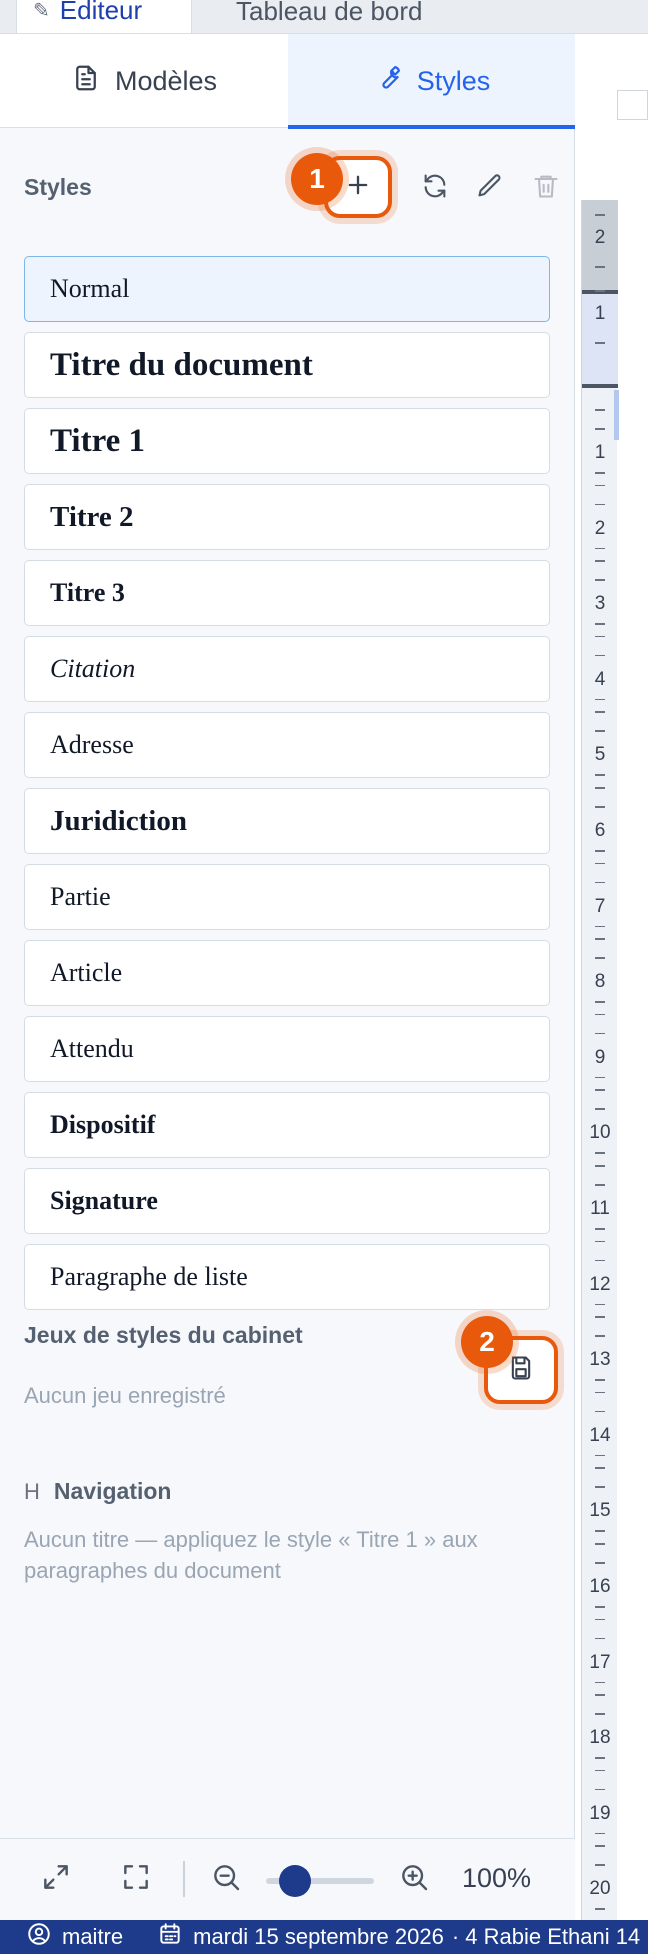 This screenshot has width=648, height=1954. Describe the element at coordinates (599, 1060) in the screenshot. I see `vertical-ruler: 2 1 1 2 3 4 5 6 7 8 9 10 11 12 13 14 15 16 17 18 19 20` at that location.